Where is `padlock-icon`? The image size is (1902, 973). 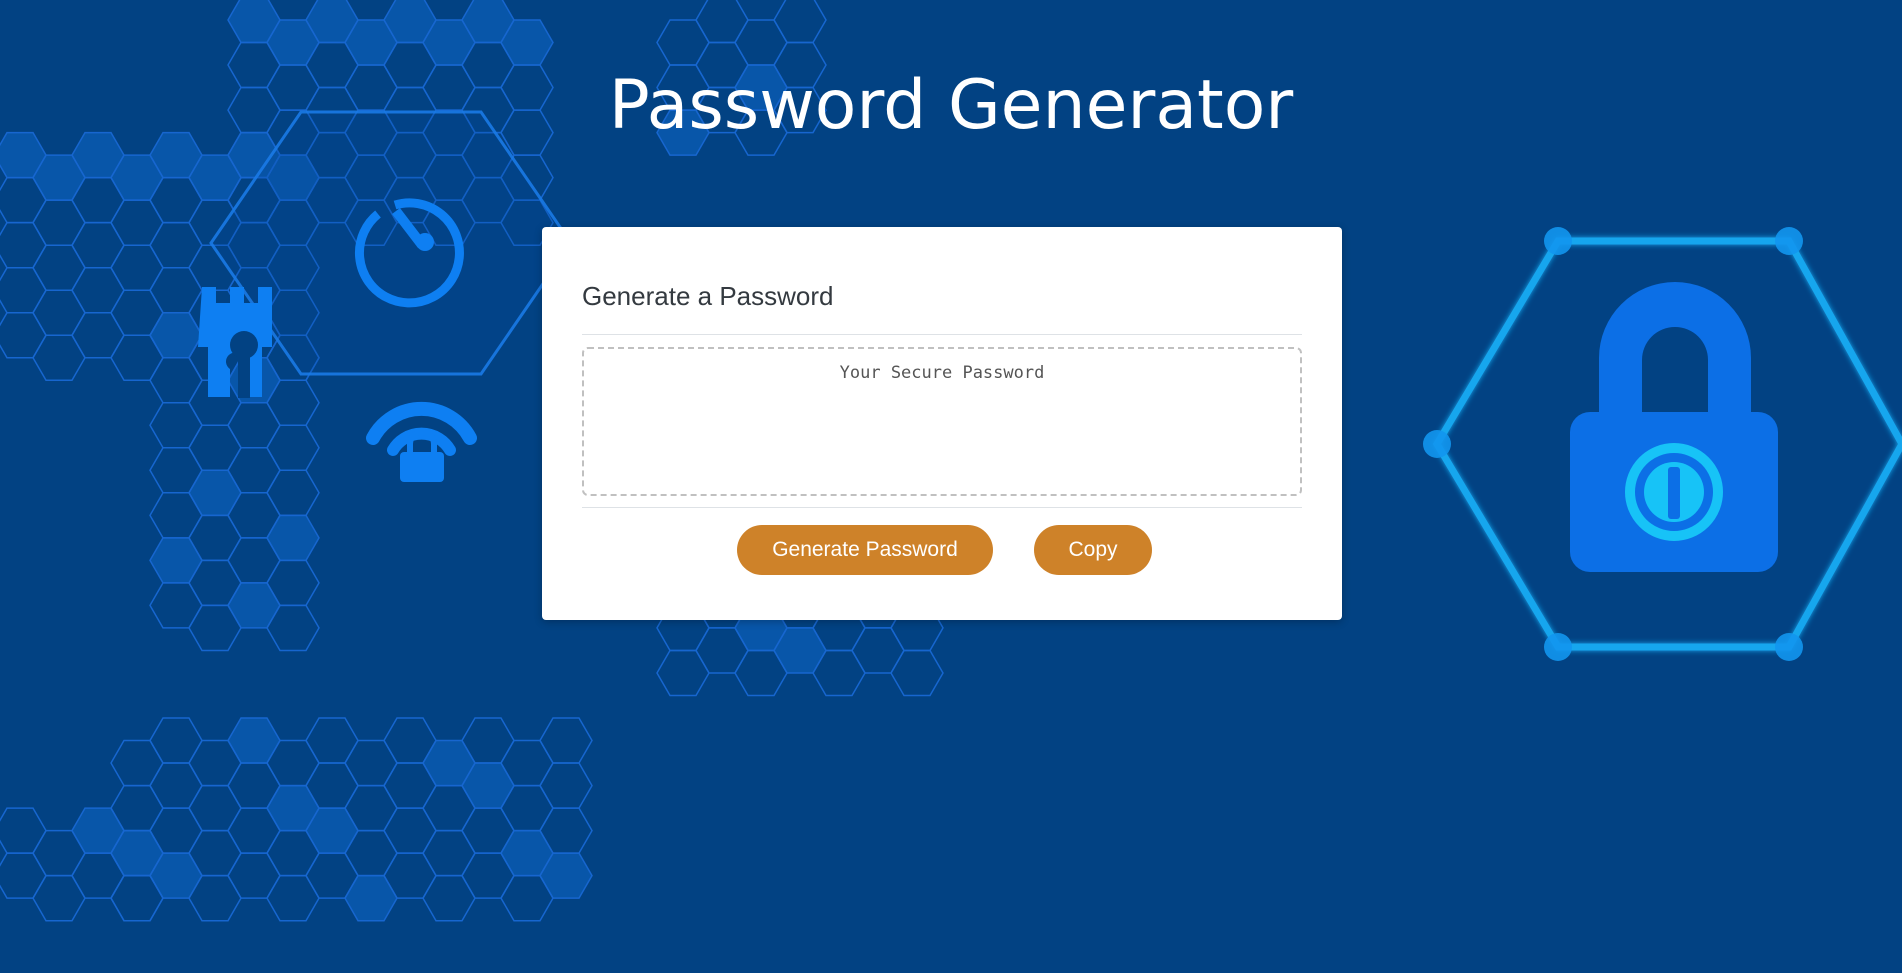 padlock-icon is located at coordinates (1674, 427).